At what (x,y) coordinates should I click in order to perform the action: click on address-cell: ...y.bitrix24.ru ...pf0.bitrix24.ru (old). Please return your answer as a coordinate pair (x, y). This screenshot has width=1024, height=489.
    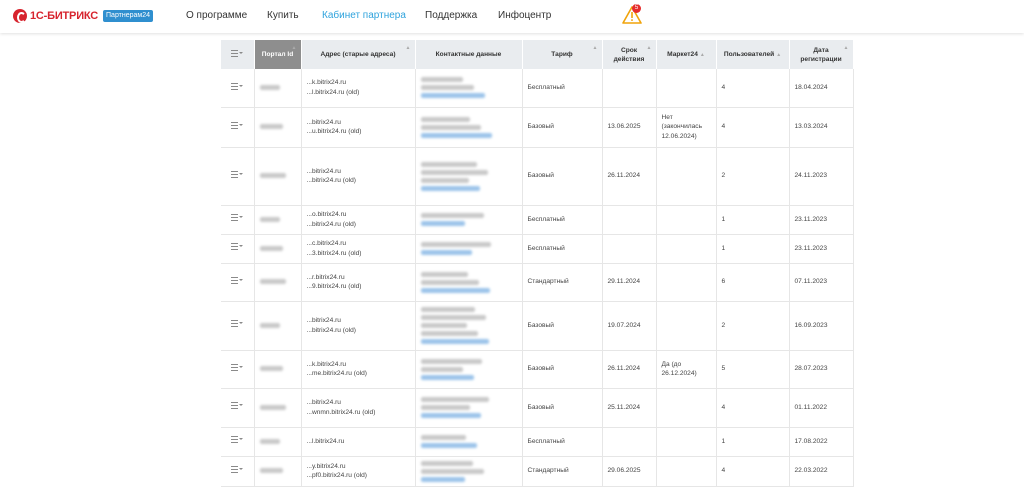
    Looking at the image, I should click on (358, 471).